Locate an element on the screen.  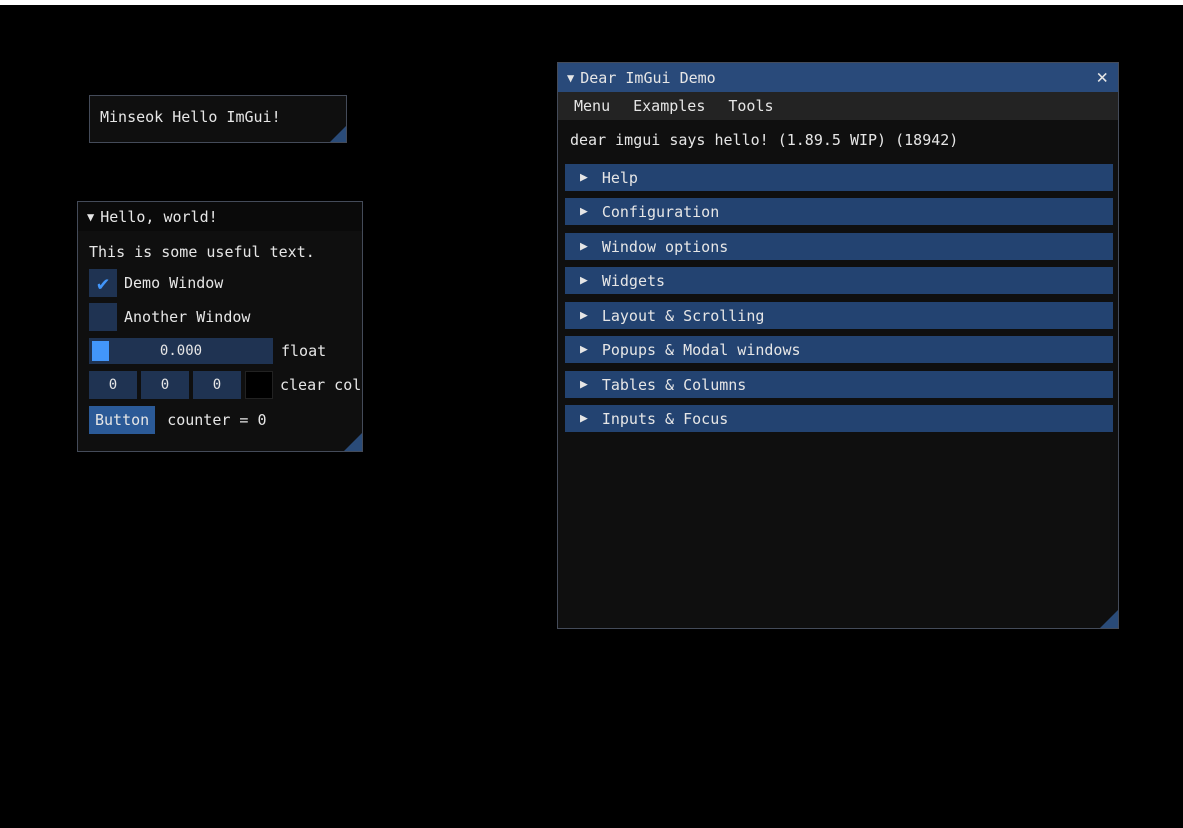
menu-bar: Menu Examples Tools is located at coordinates (838, 106).